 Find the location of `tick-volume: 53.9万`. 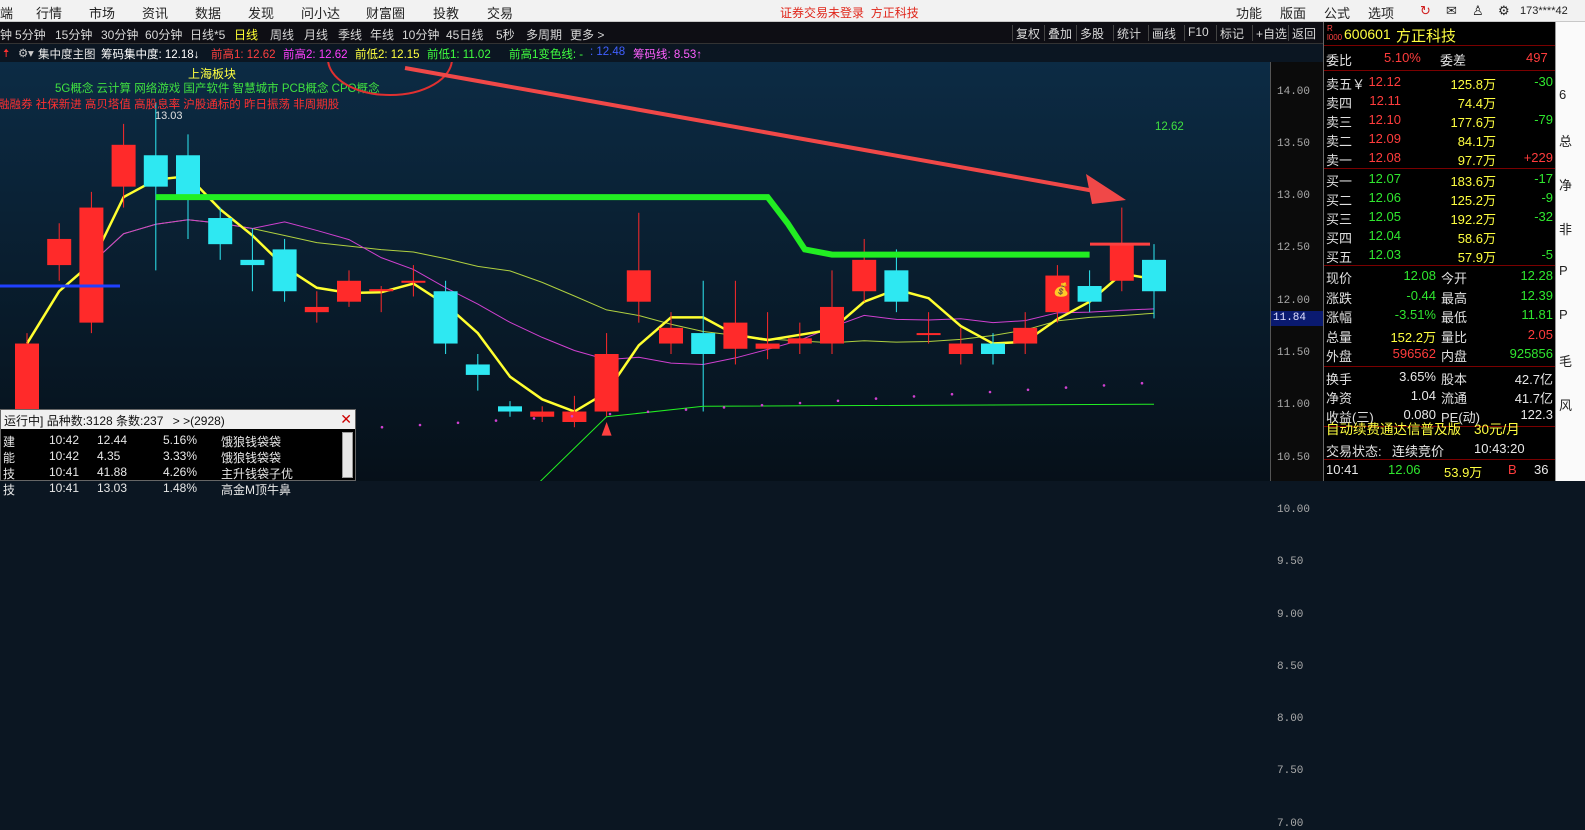

tick-volume: 53.9万 is located at coordinates (1463, 472).